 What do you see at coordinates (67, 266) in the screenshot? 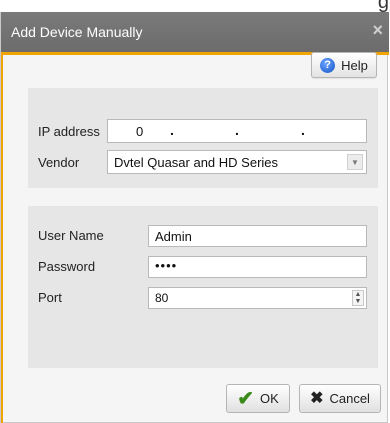
I see `password-label: Password` at bounding box center [67, 266].